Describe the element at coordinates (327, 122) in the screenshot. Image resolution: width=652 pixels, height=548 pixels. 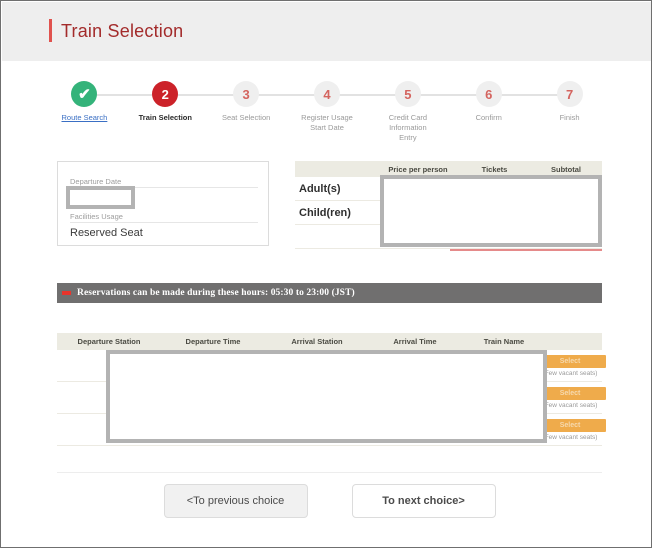
I see `step-label-4: Register Usage Start Date` at that location.